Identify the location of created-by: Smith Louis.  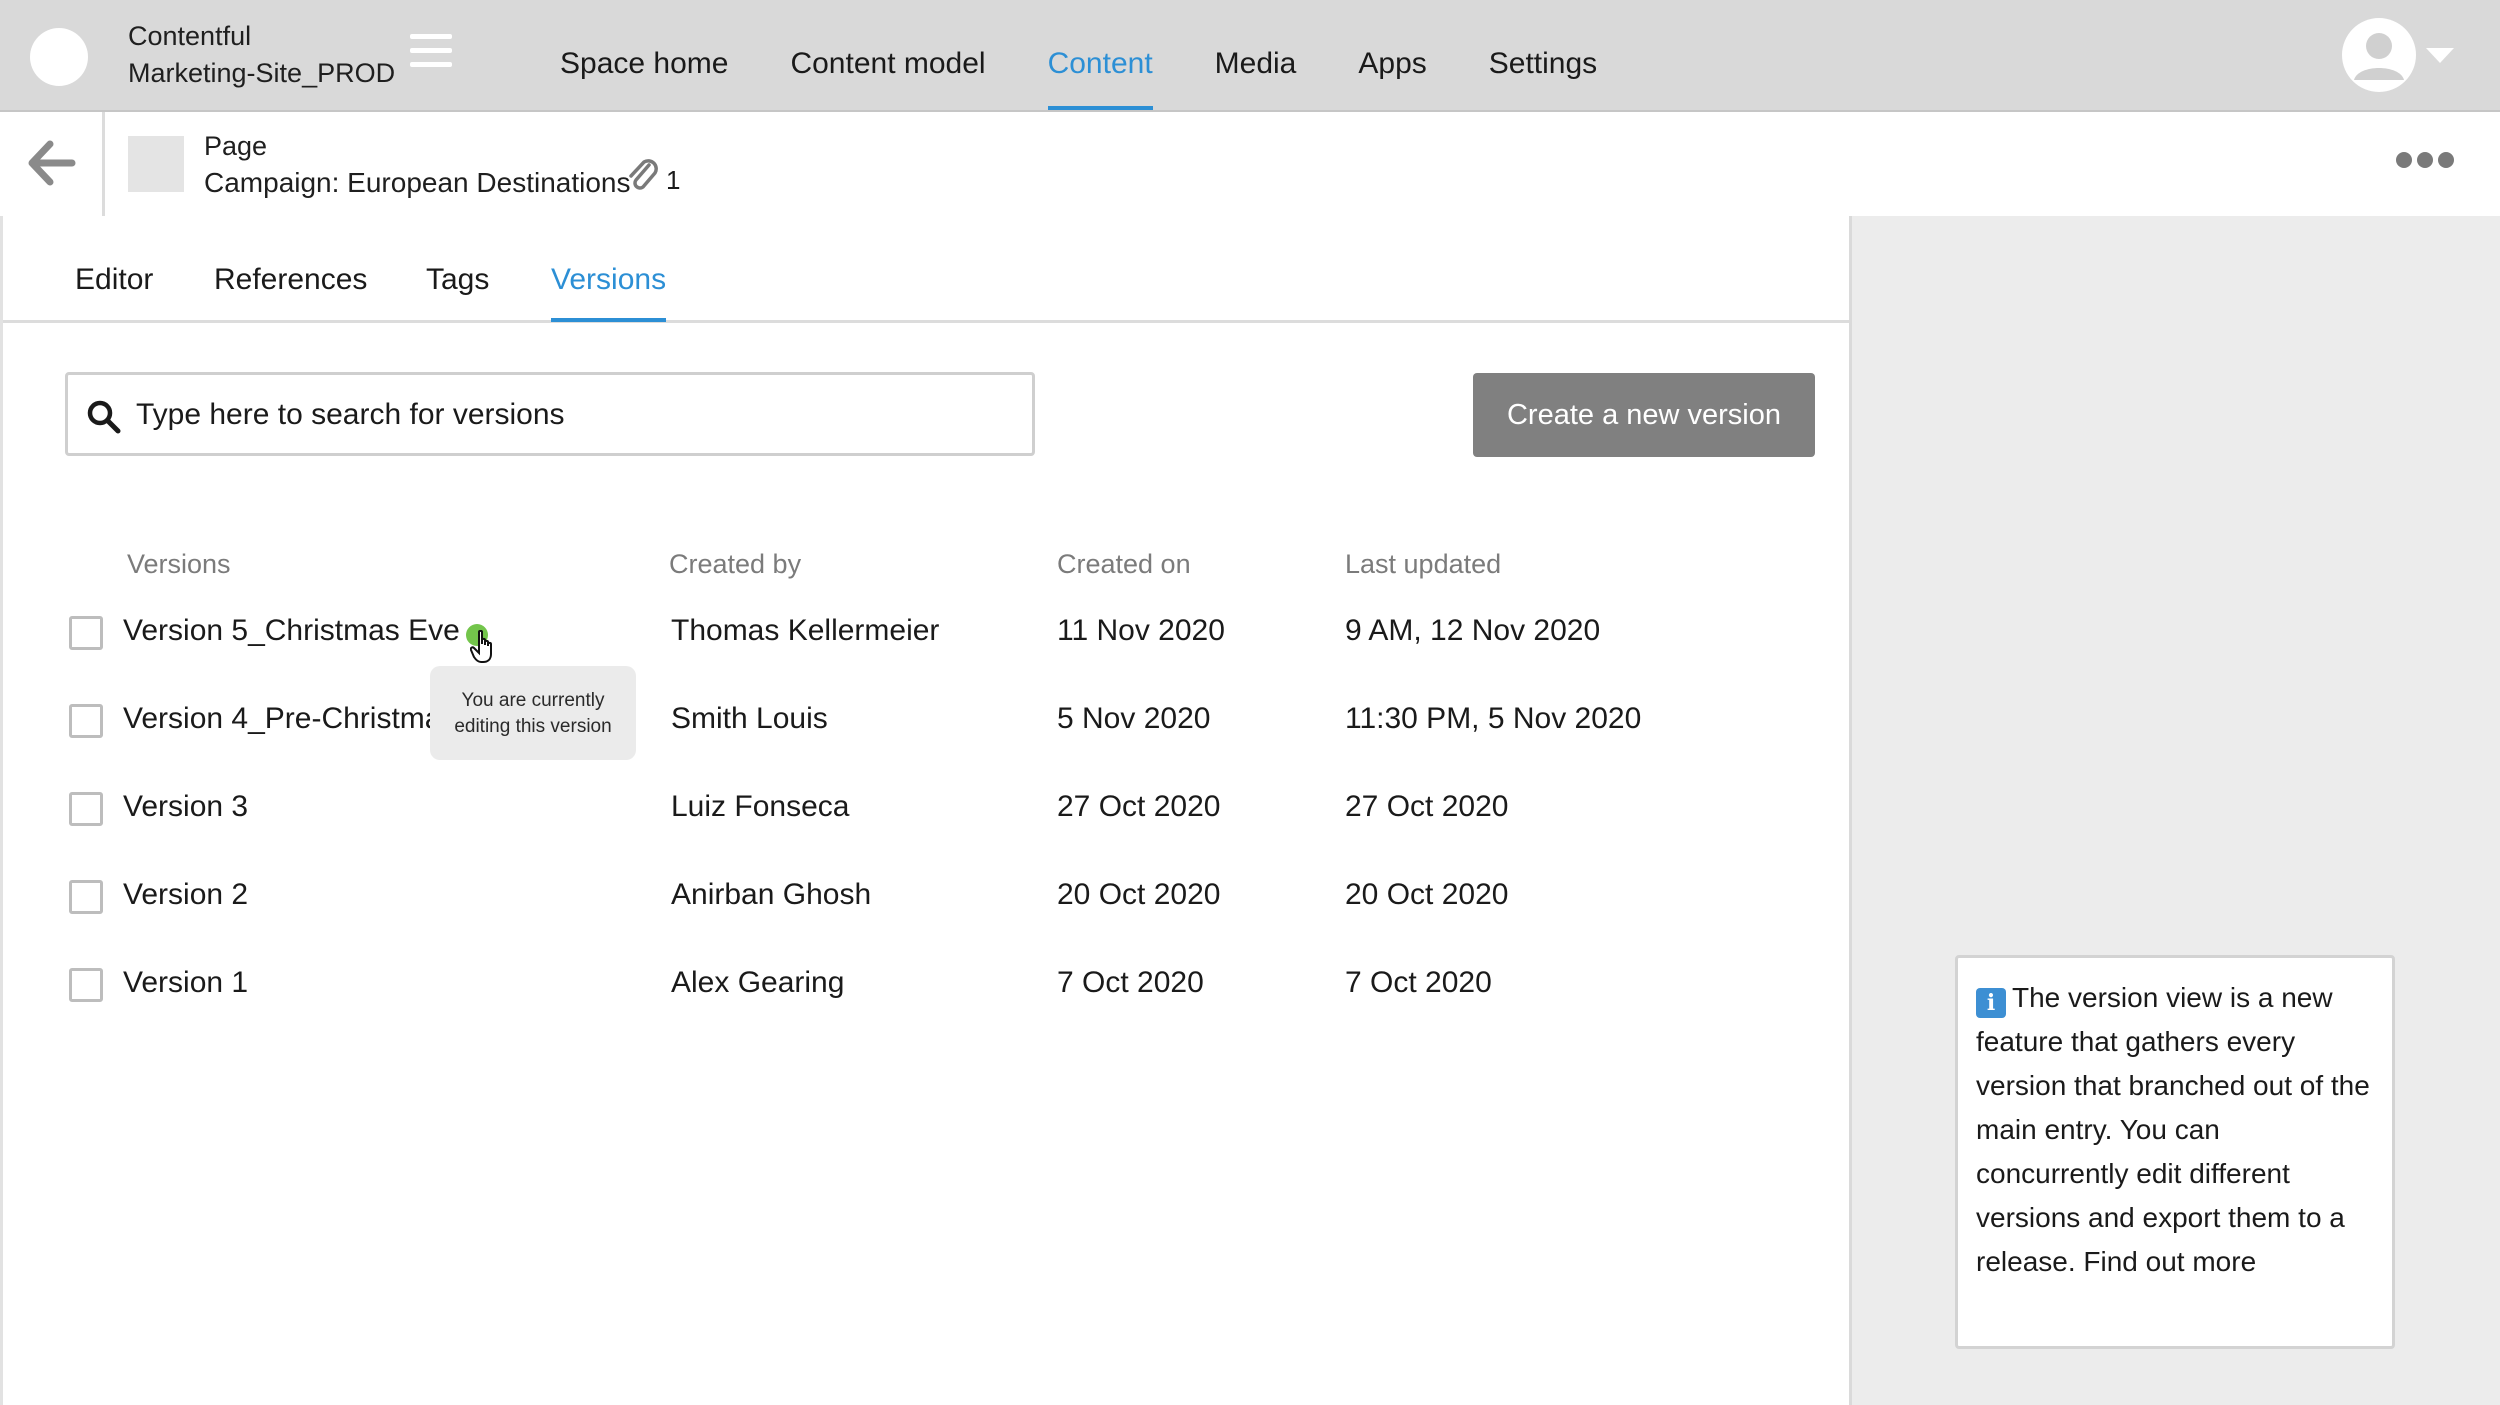
(749, 718).